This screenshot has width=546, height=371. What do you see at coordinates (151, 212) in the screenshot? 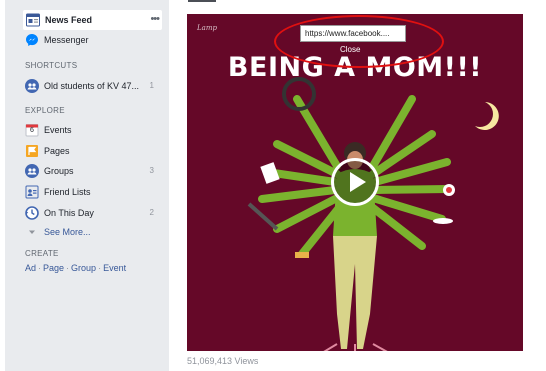
I see `on-this-day-count-badge: 2` at bounding box center [151, 212].